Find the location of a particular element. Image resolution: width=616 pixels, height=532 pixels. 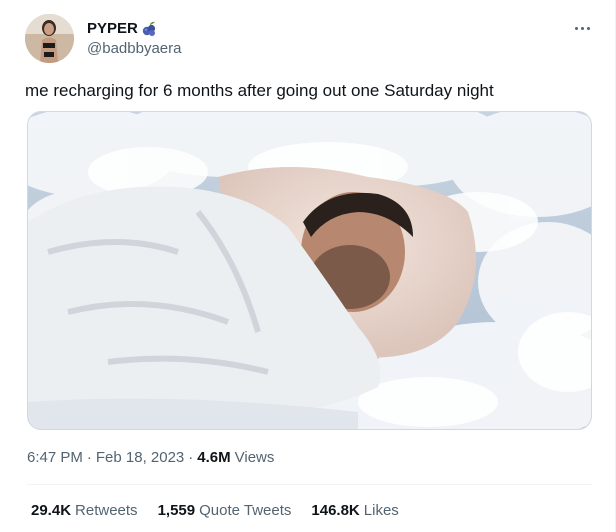

retweets-stat: 29.4K Retweets is located at coordinates (84, 510).